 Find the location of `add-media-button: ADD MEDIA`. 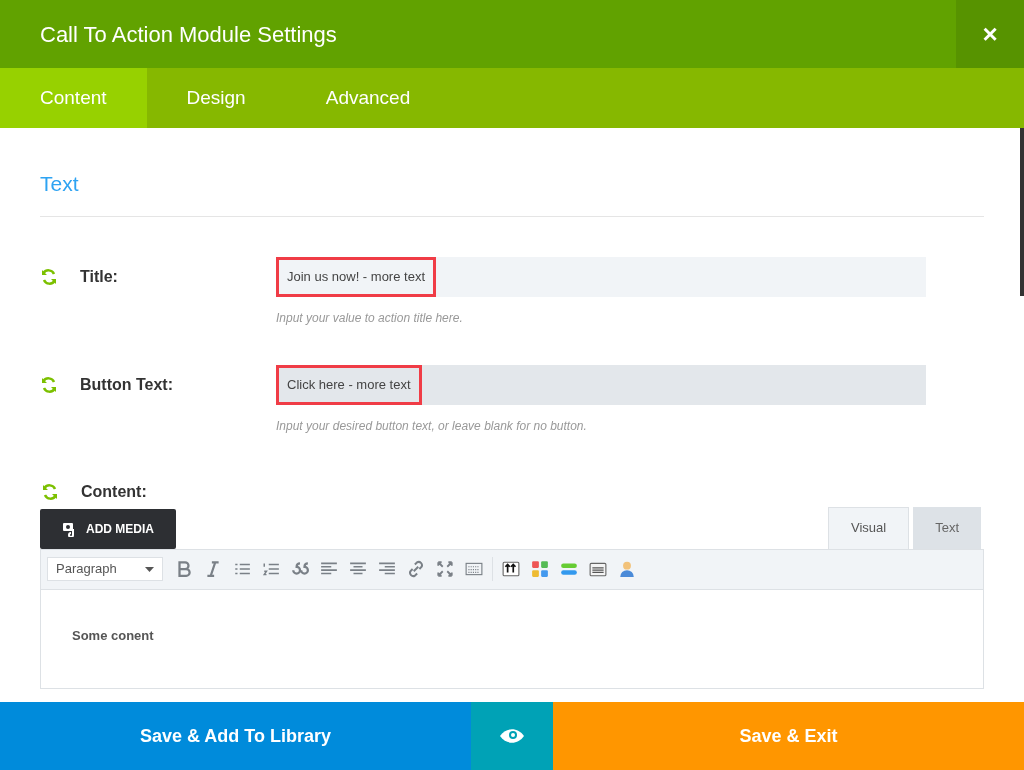

add-media-button: ADD MEDIA is located at coordinates (108, 528).